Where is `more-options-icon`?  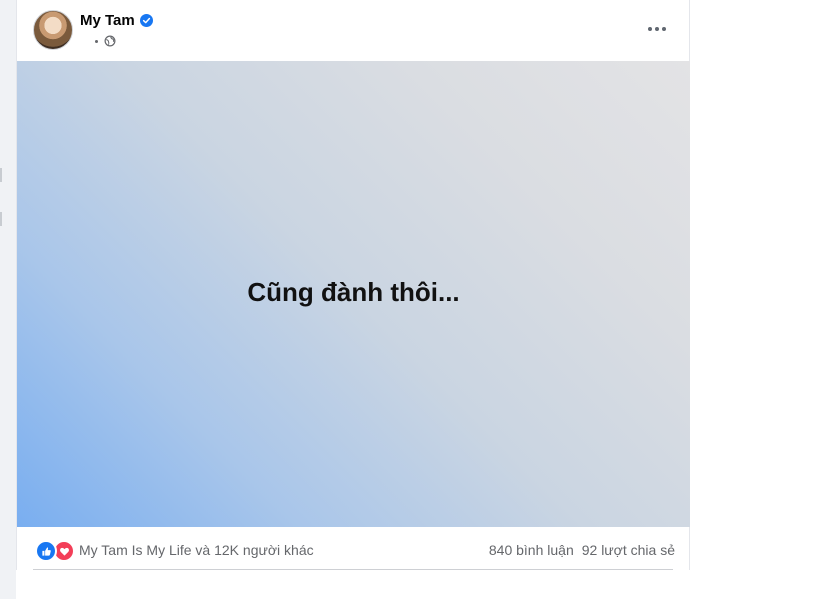
more-options-icon is located at coordinates (657, 29).